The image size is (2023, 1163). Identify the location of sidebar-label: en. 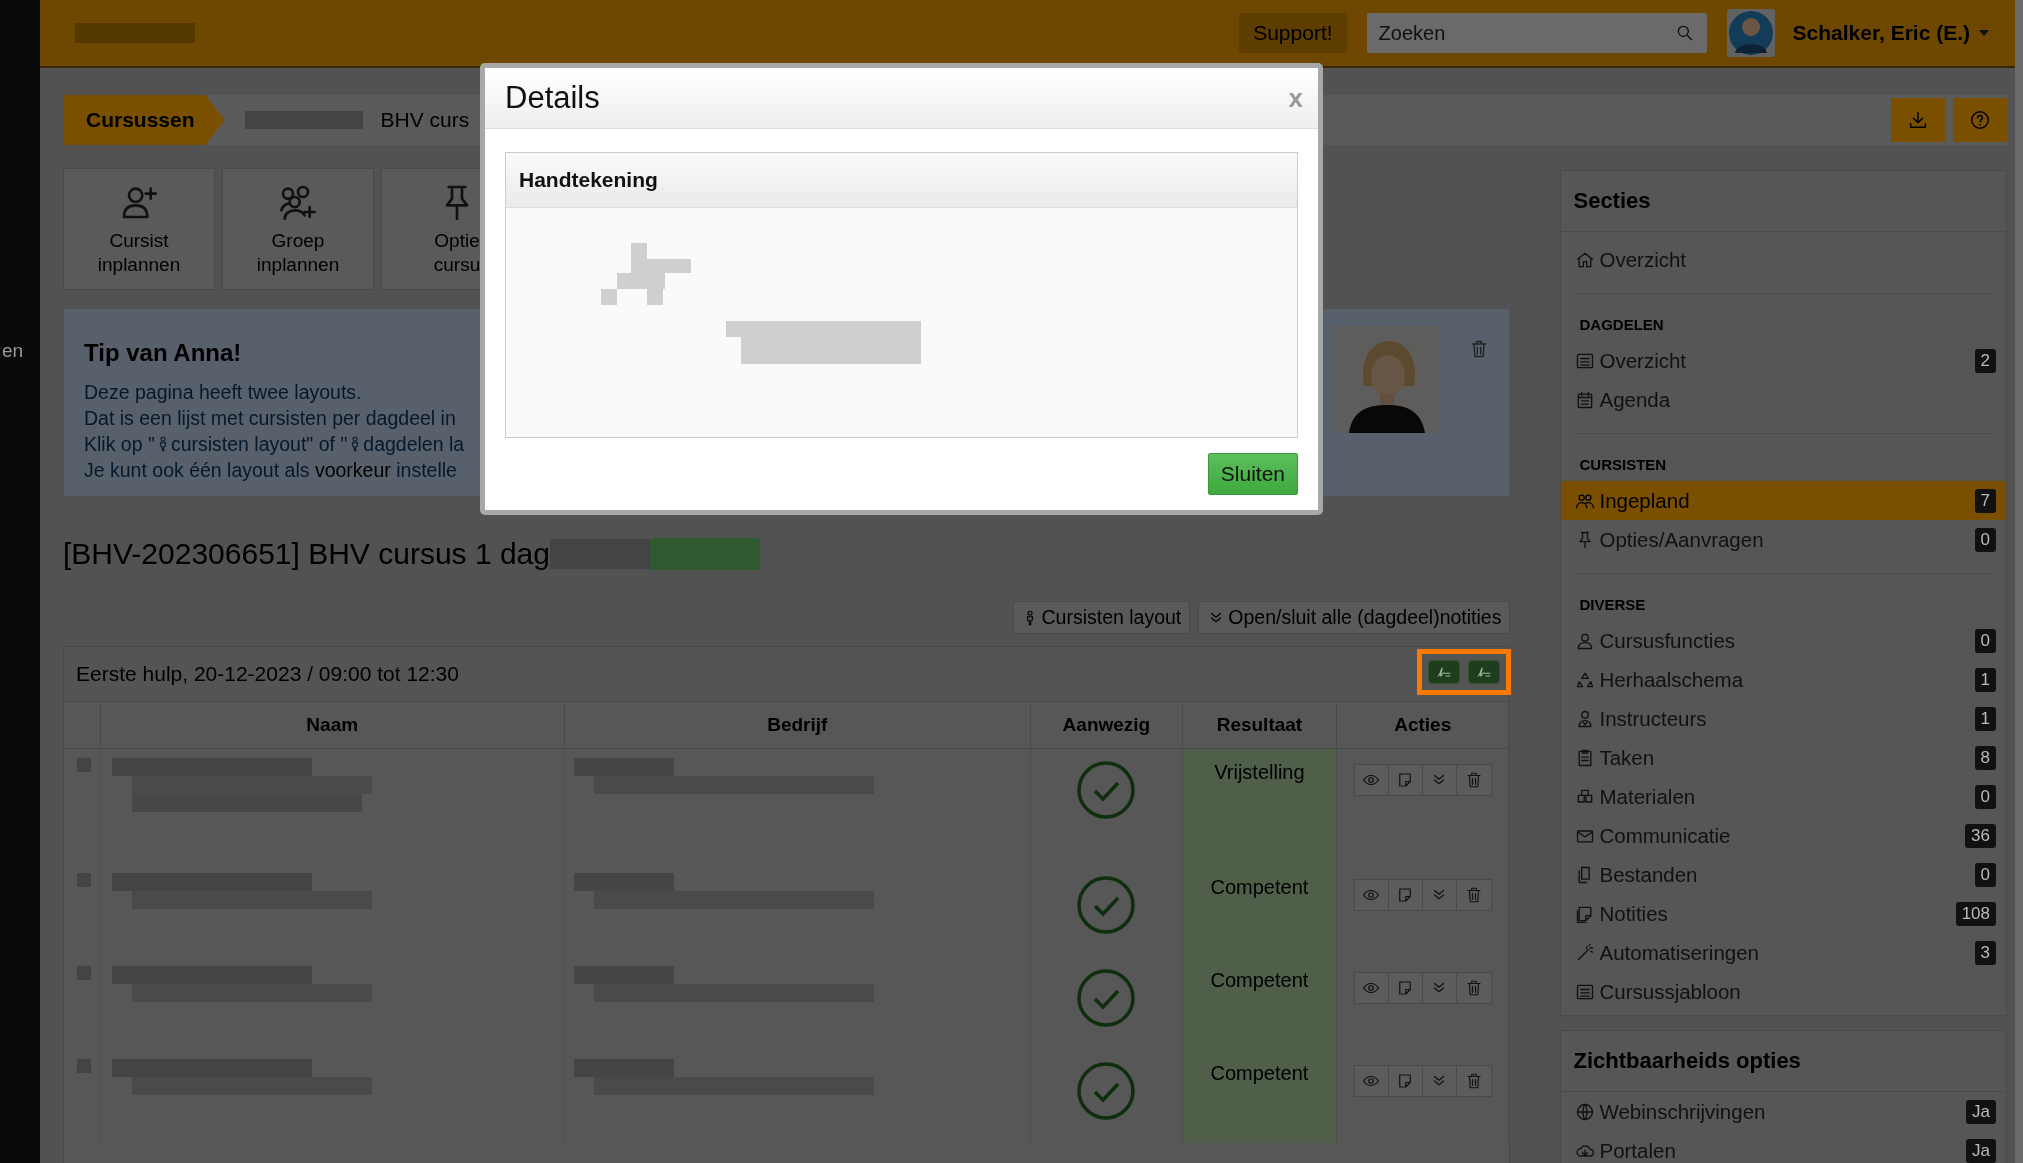
(13, 351).